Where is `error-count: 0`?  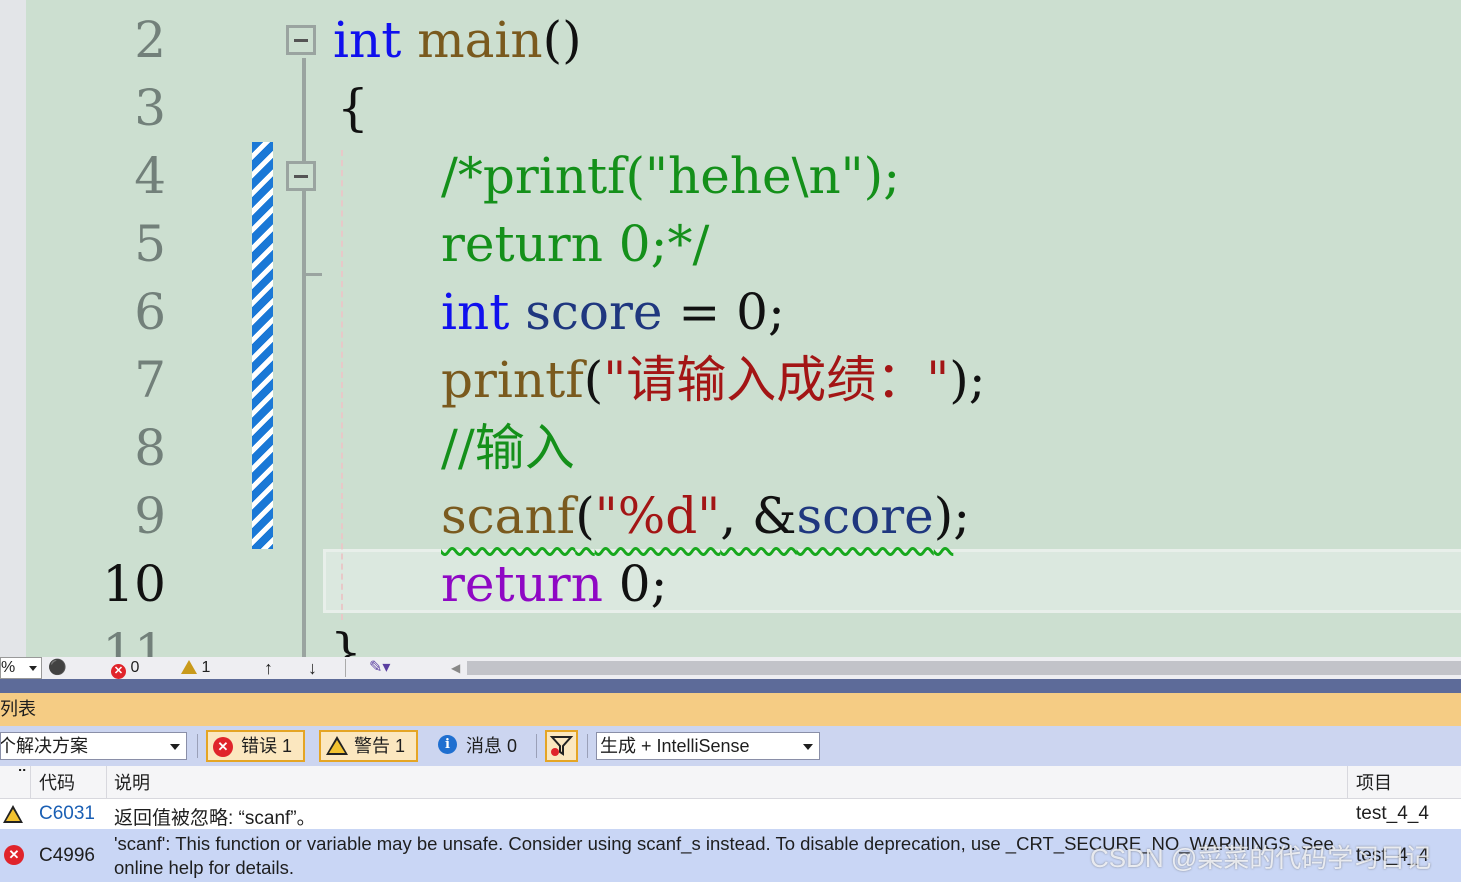
error-count: 0 is located at coordinates (135, 667).